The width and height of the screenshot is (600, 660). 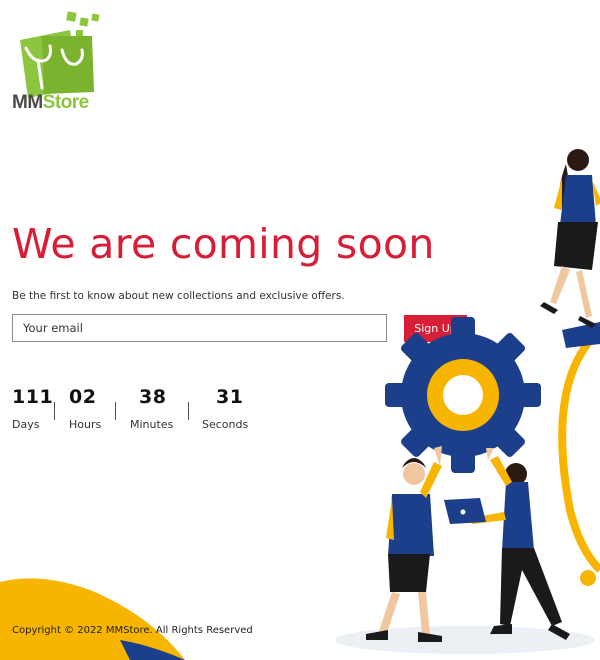 What do you see at coordinates (230, 397) in the screenshot?
I see `countdown-seconds-value: 31` at bounding box center [230, 397].